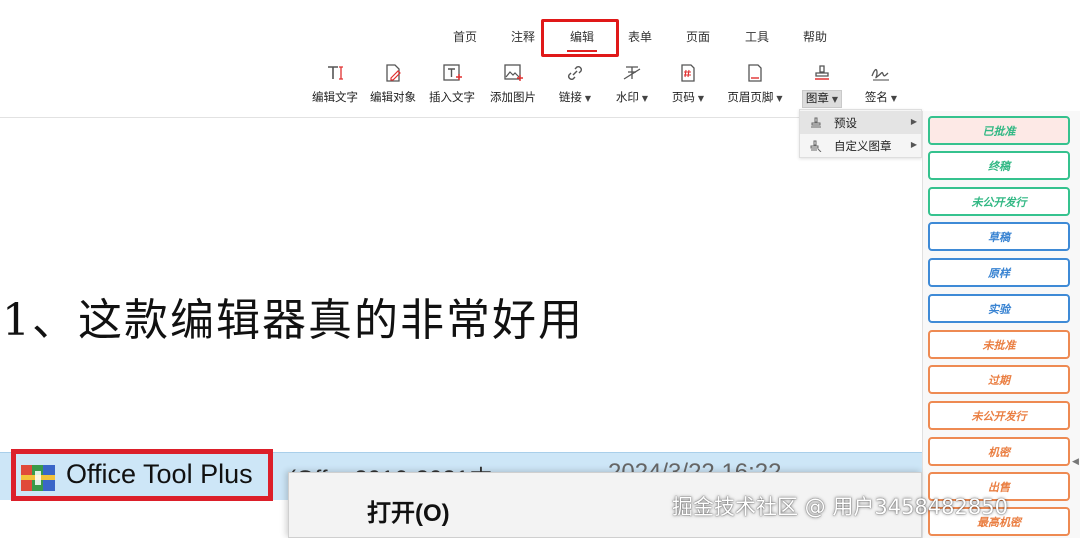  What do you see at coordinates (575, 73) in the screenshot?
I see `link-icon` at bounding box center [575, 73].